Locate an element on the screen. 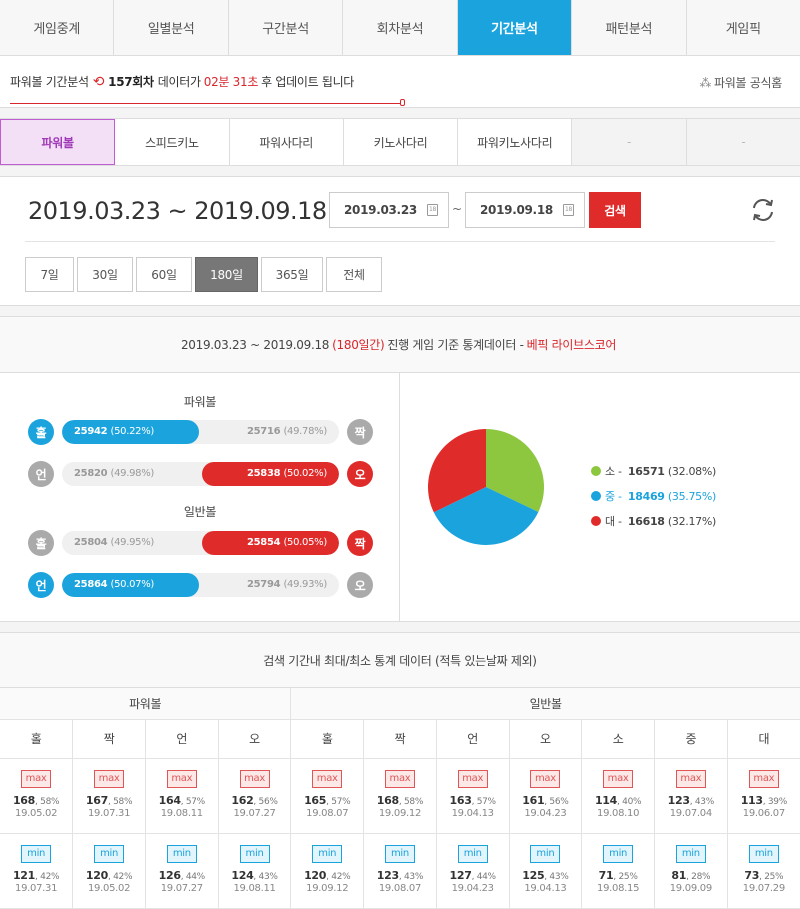 The height and width of the screenshot is (909, 800). legend-medium-value: 18469 is located at coordinates (646, 496).